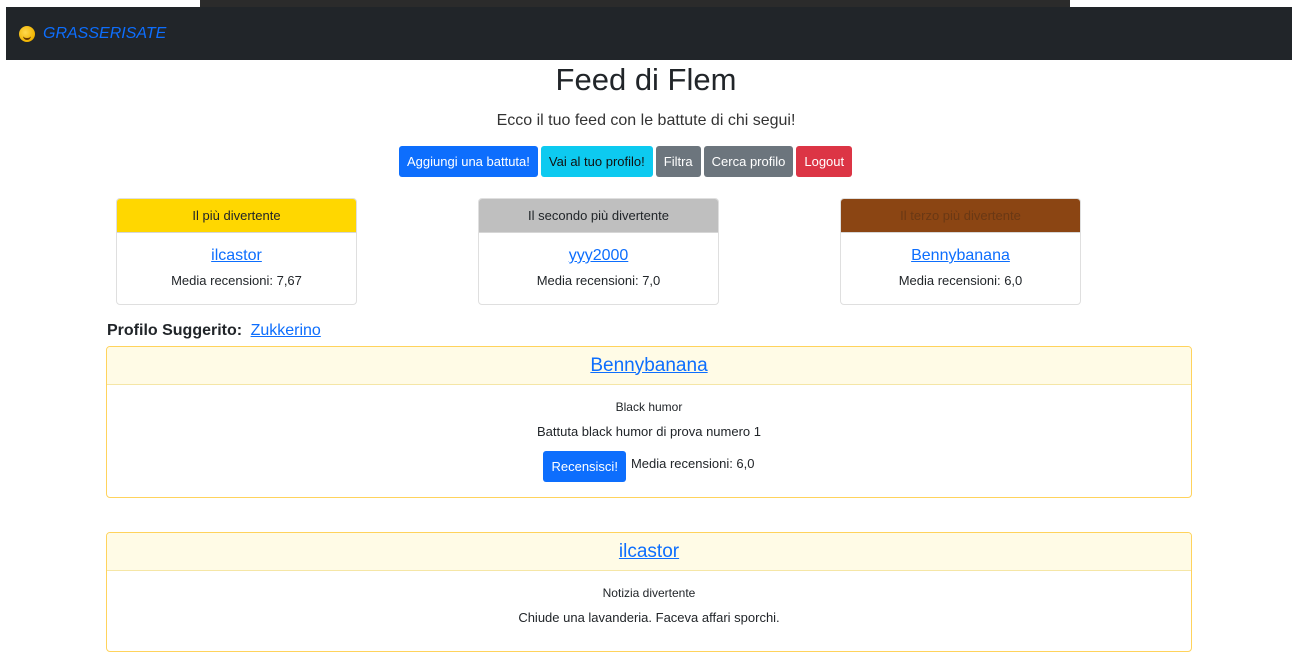 The image size is (1292, 652). What do you see at coordinates (678, 161) in the screenshot?
I see `filter-button: Filtra` at bounding box center [678, 161].